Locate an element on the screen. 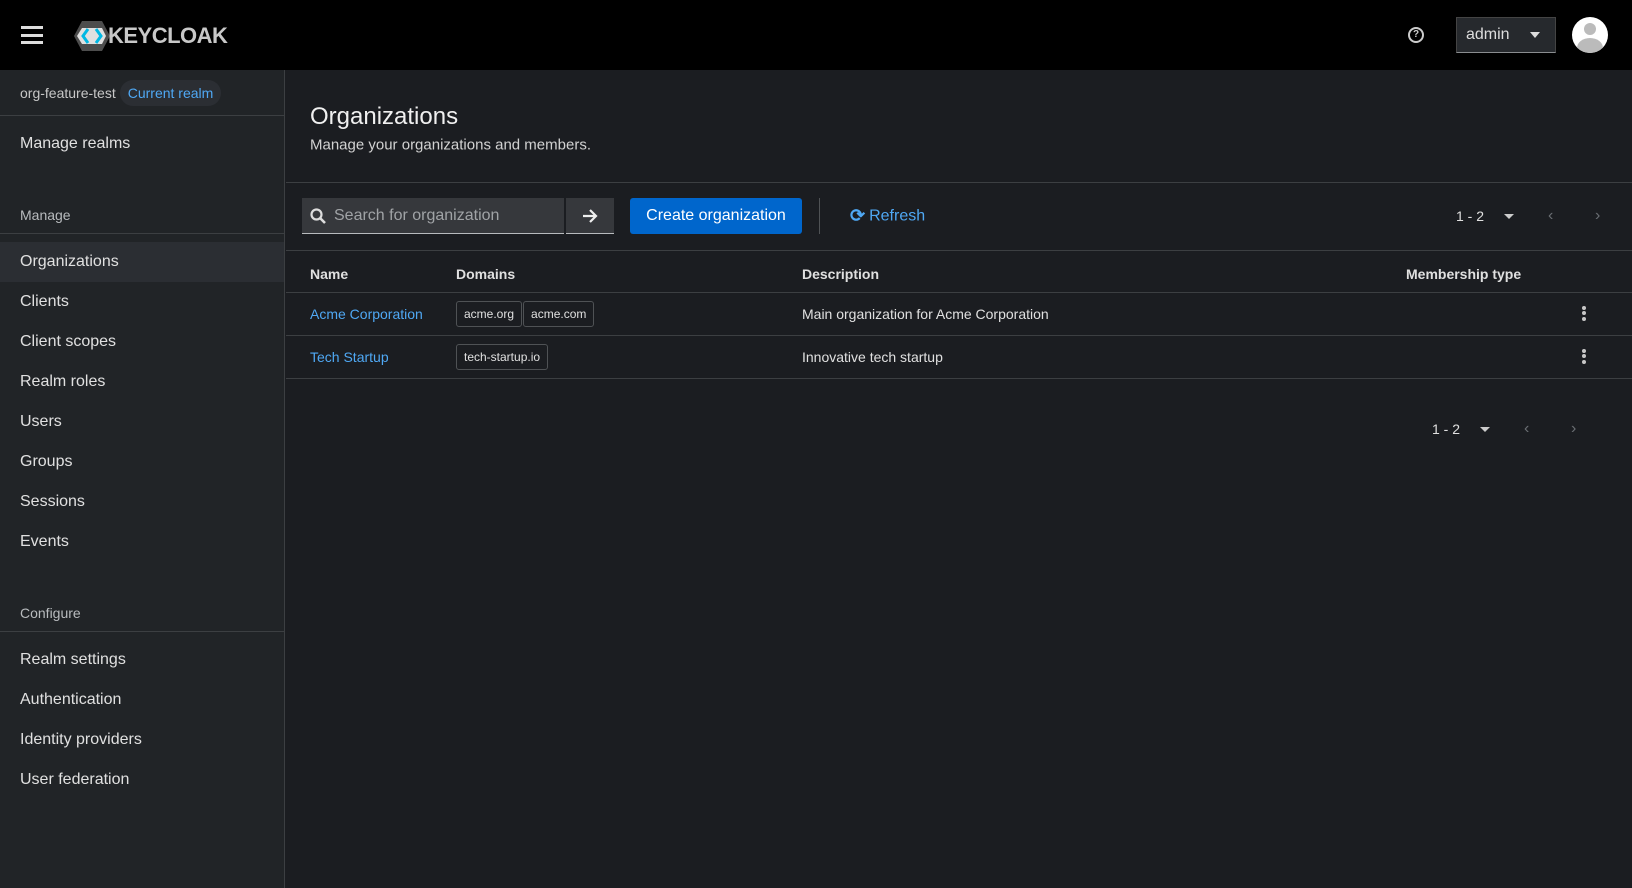 The width and height of the screenshot is (1632, 888). sidebar-item-realm-roles: Realm roles is located at coordinates (62, 382).